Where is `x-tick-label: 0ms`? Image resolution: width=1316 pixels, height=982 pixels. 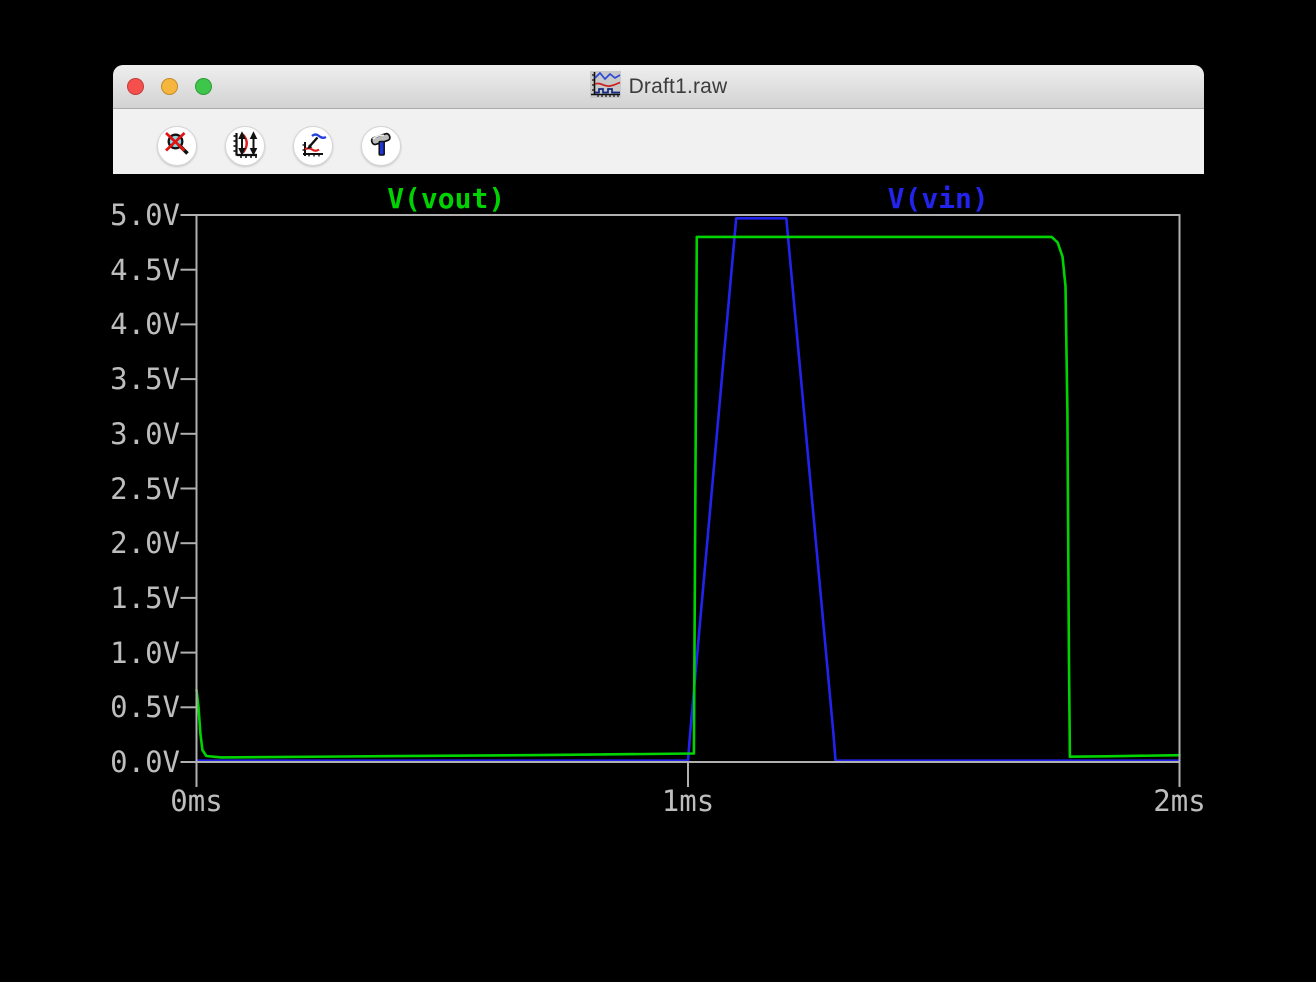 x-tick-label: 0ms is located at coordinates (196, 801).